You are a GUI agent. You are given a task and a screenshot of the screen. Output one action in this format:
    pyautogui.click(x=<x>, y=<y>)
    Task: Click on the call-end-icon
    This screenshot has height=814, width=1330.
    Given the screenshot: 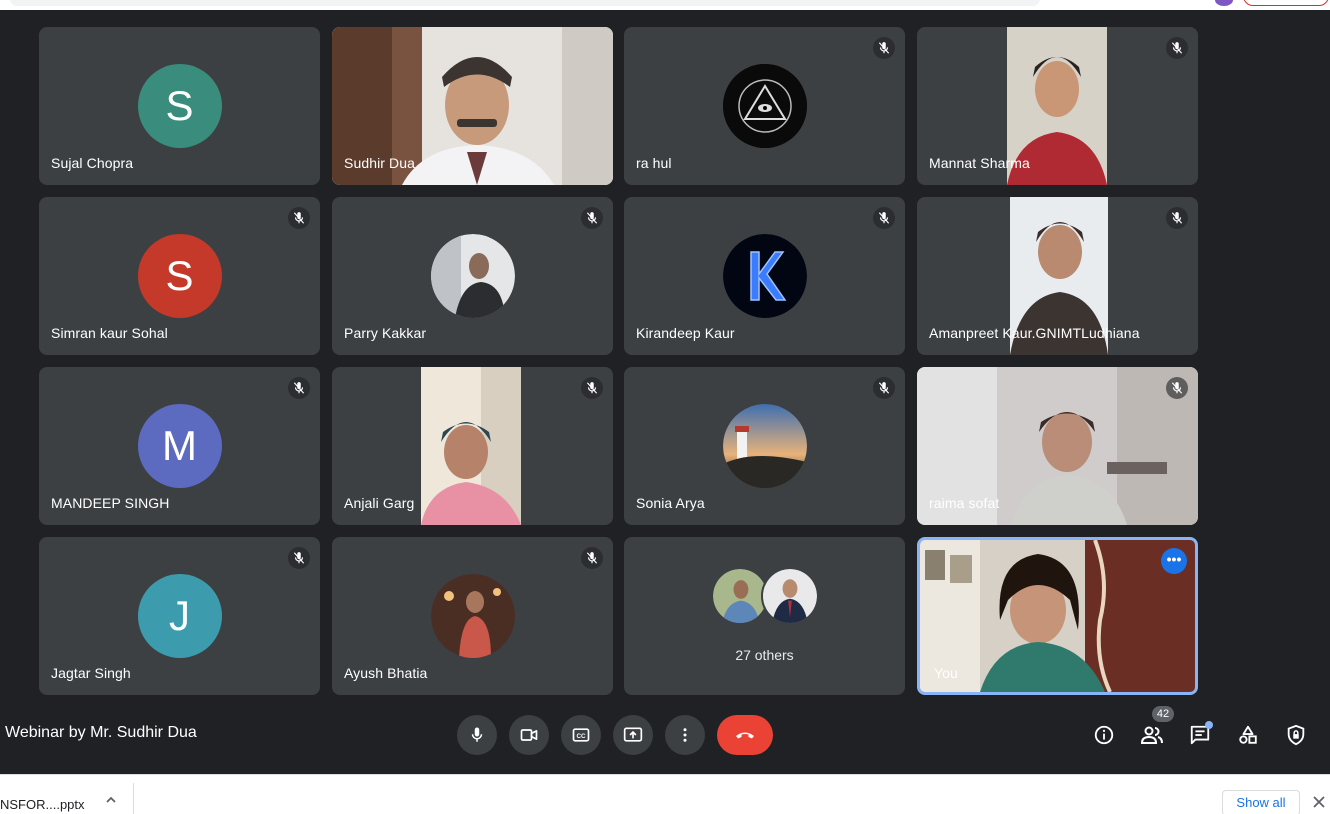 What is the action you would take?
    pyautogui.click(x=745, y=735)
    